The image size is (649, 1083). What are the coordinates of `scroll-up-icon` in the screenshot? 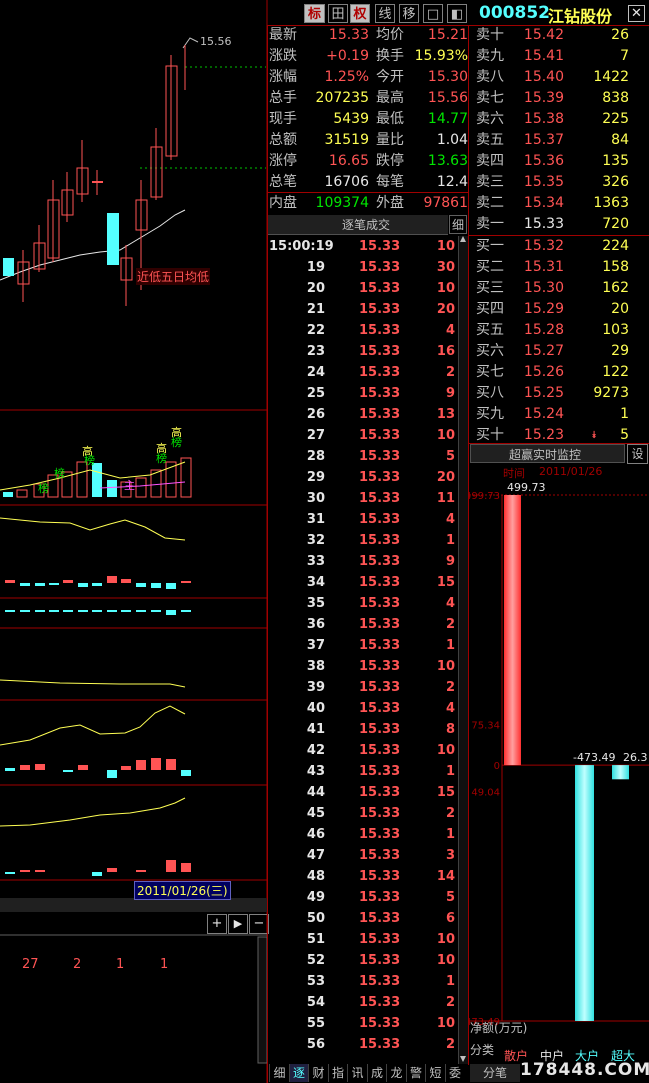 It's located at (463, 239).